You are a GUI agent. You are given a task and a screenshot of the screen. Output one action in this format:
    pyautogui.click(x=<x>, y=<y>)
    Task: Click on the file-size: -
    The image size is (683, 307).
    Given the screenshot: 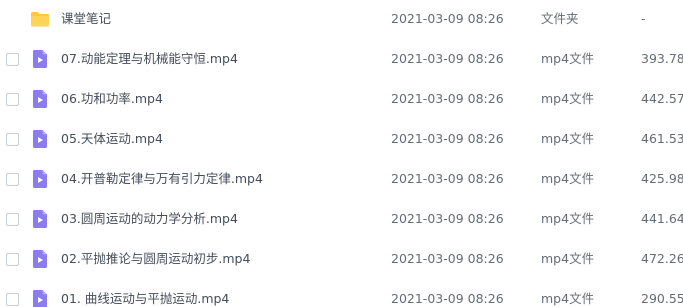 What is the action you would take?
    pyautogui.click(x=643, y=18)
    